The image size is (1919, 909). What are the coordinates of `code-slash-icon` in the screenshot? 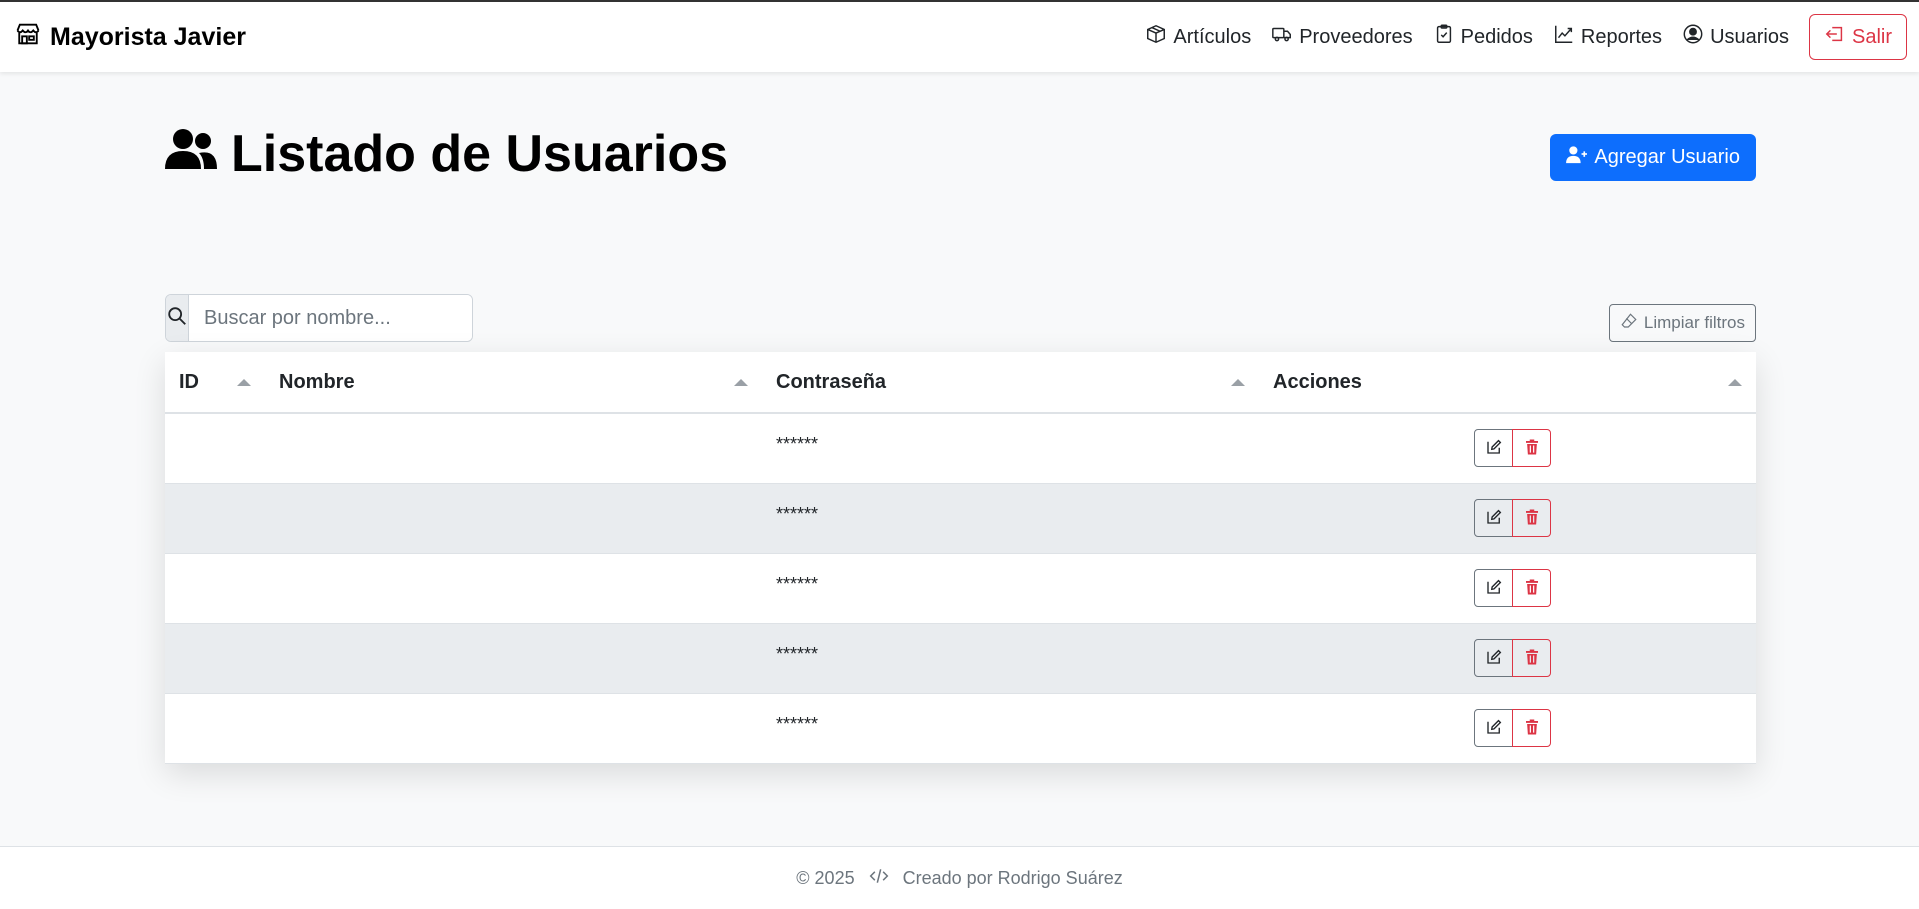 It's located at (879, 878).